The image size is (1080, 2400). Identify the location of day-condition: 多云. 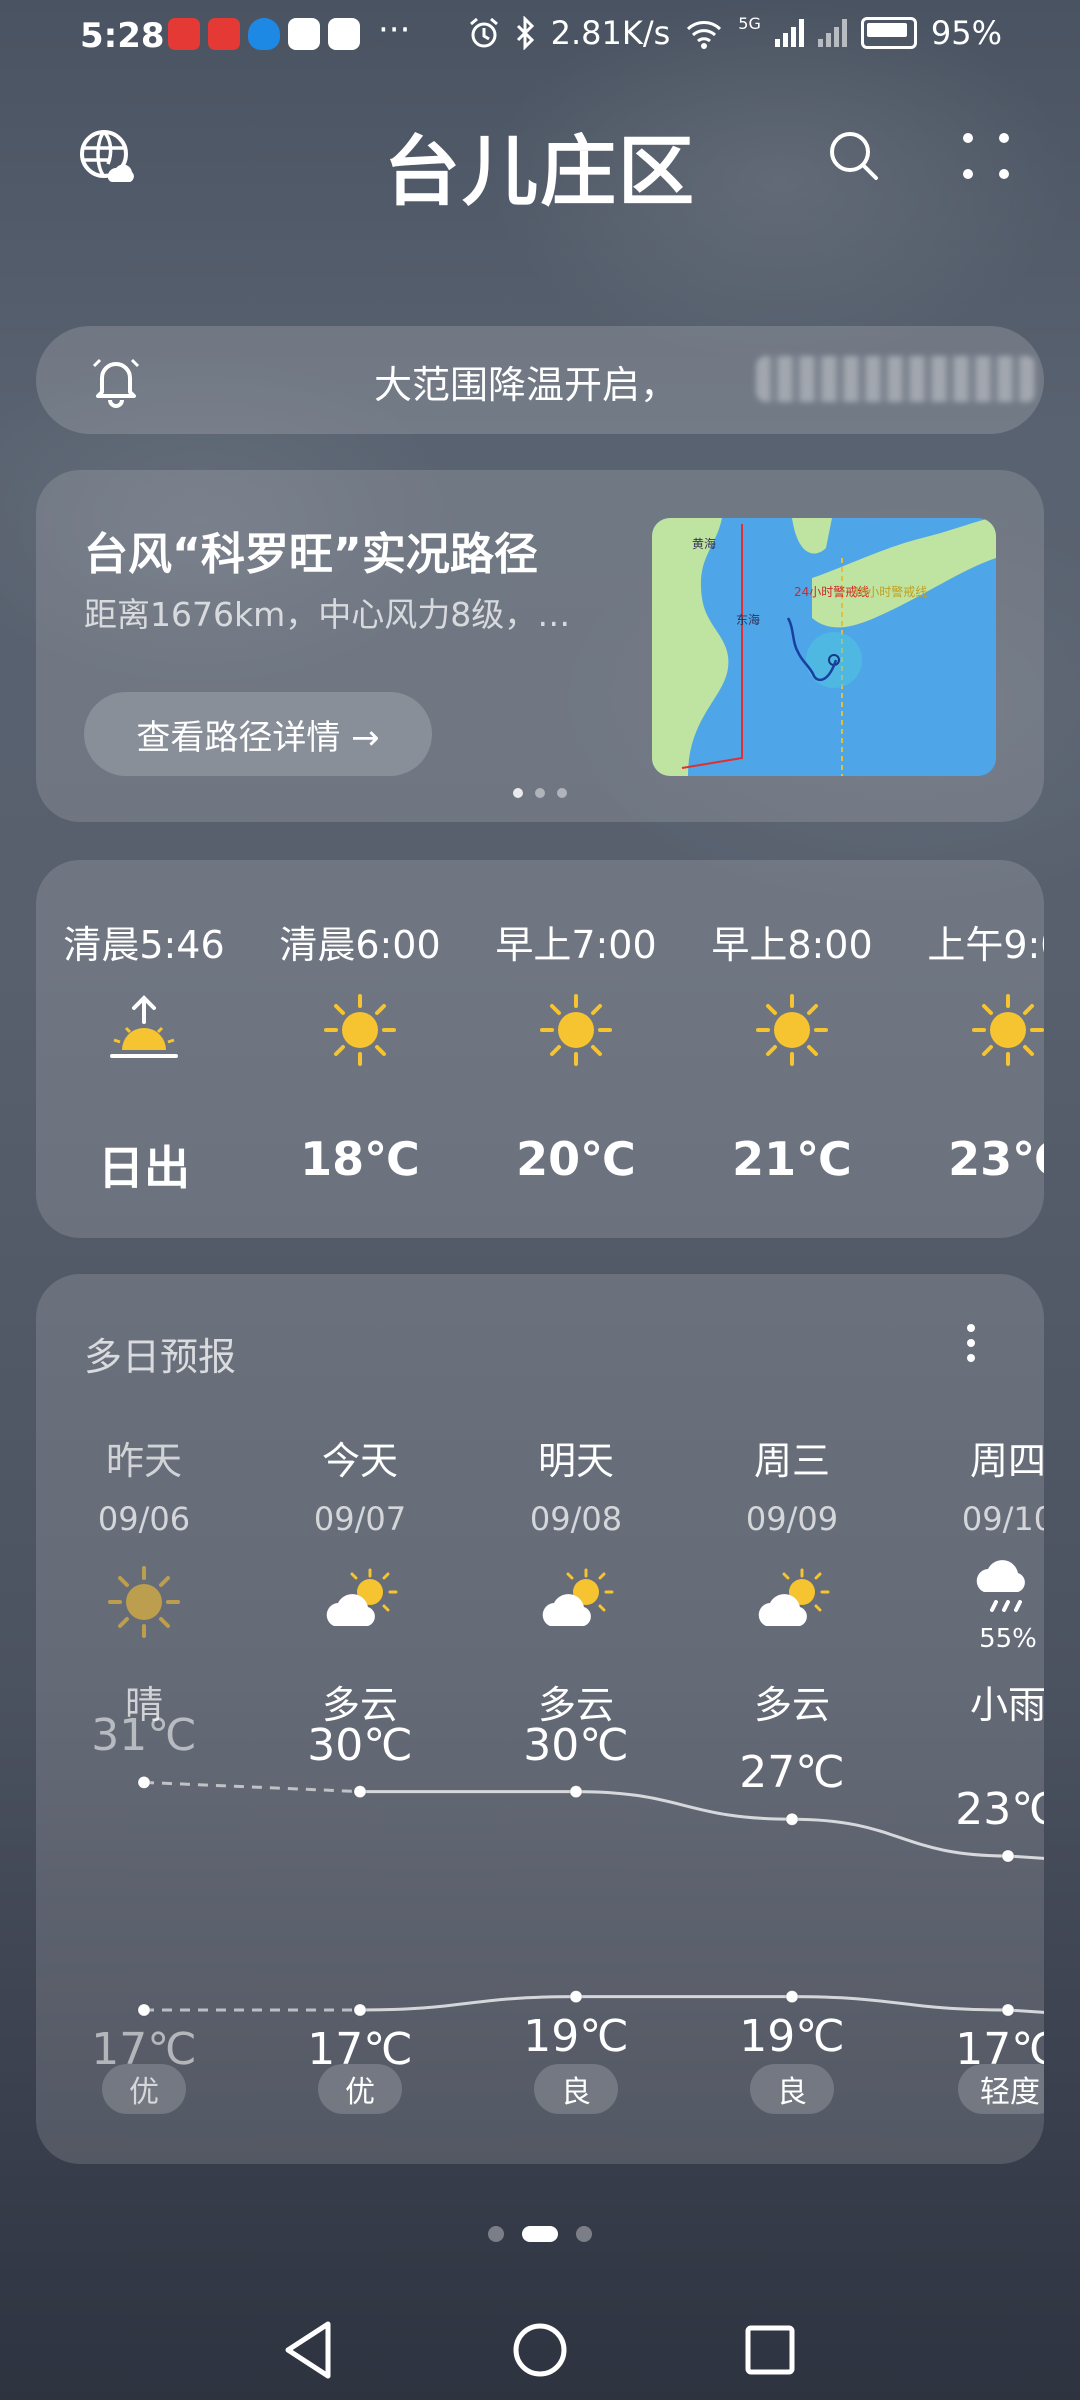
(791, 1705).